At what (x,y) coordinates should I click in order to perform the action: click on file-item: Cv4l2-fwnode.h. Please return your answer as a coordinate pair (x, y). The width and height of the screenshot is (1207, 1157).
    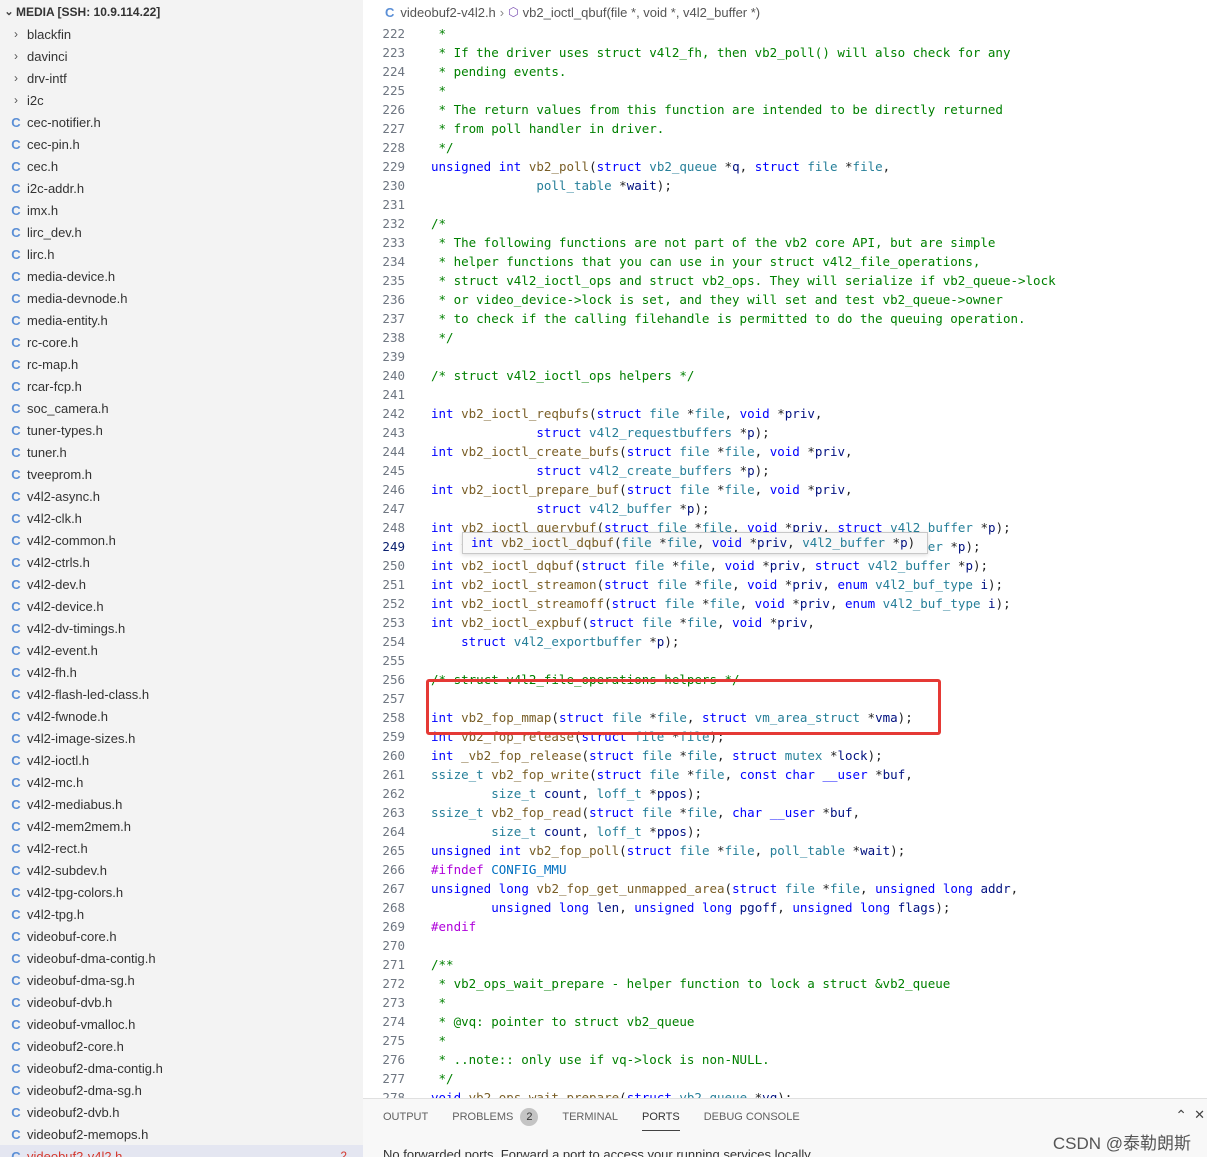
    Looking at the image, I should click on (181, 716).